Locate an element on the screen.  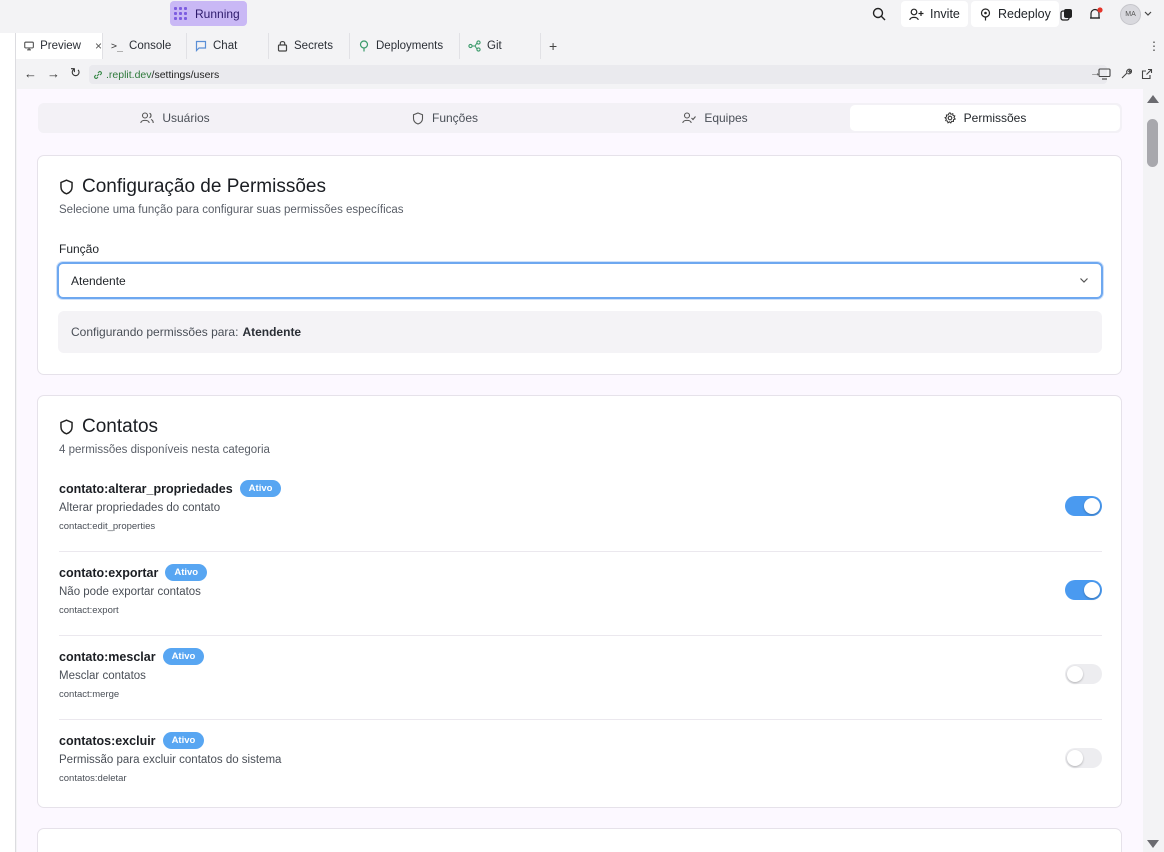
tabs-menu-button: ⋮ is located at coordinates (1150, 46).